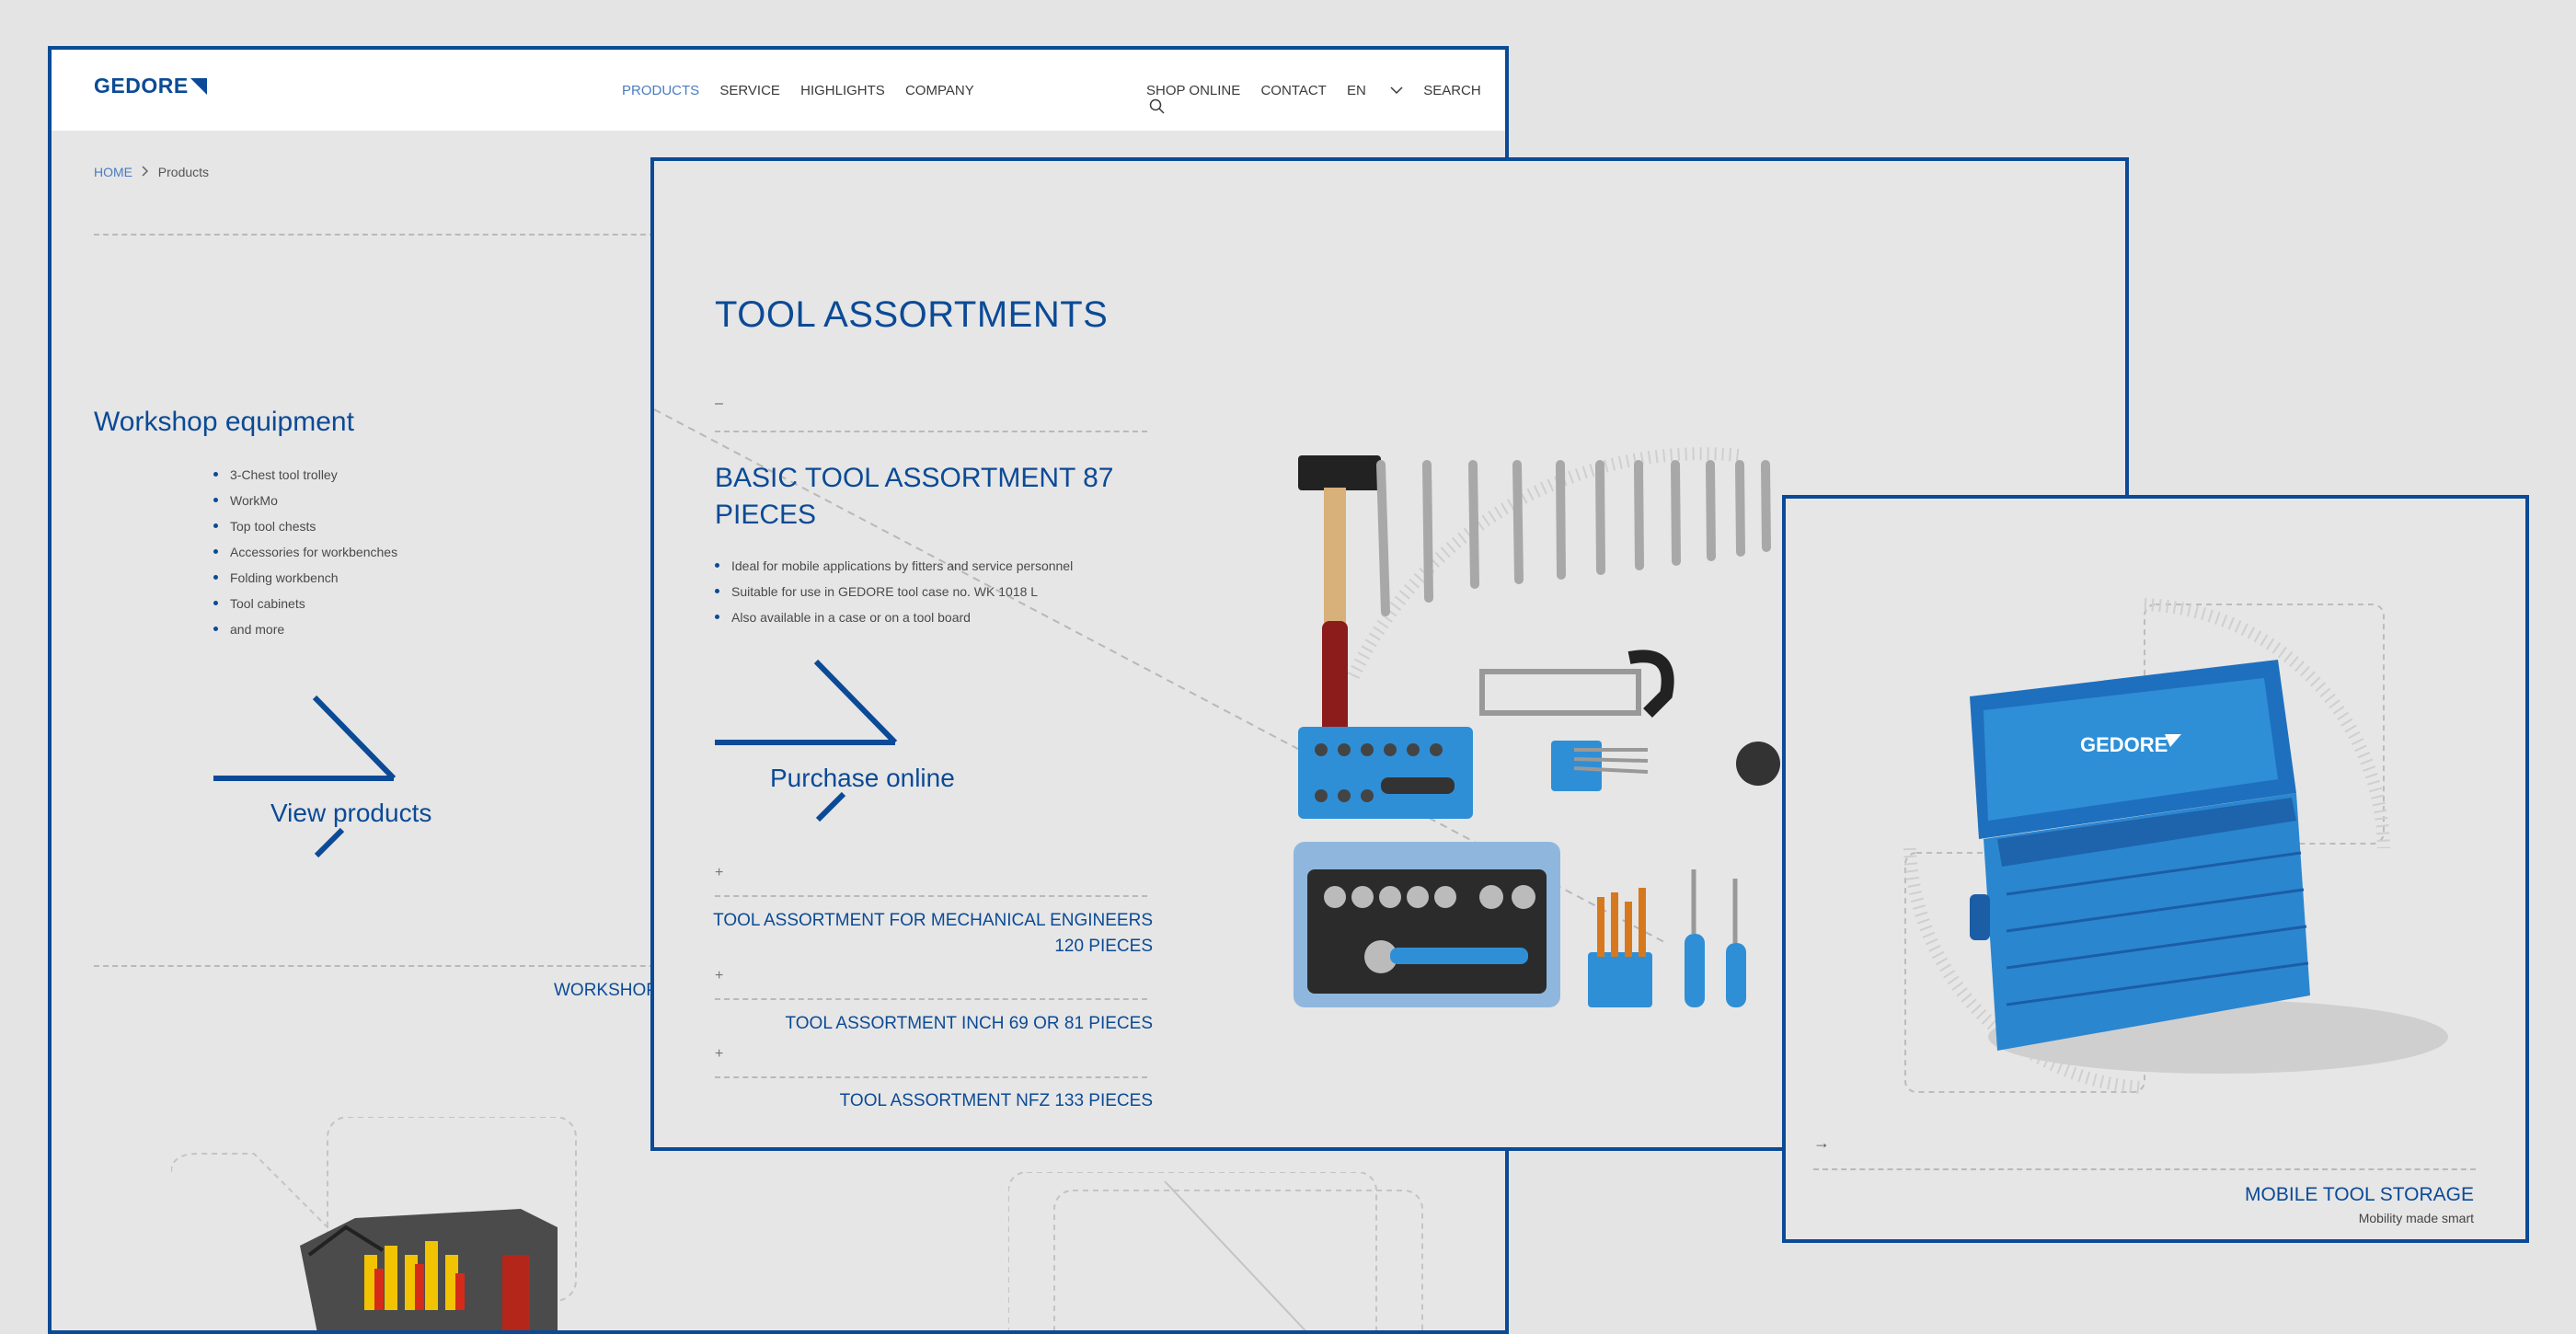  I want to click on language-selector: EN, so click(1375, 90).